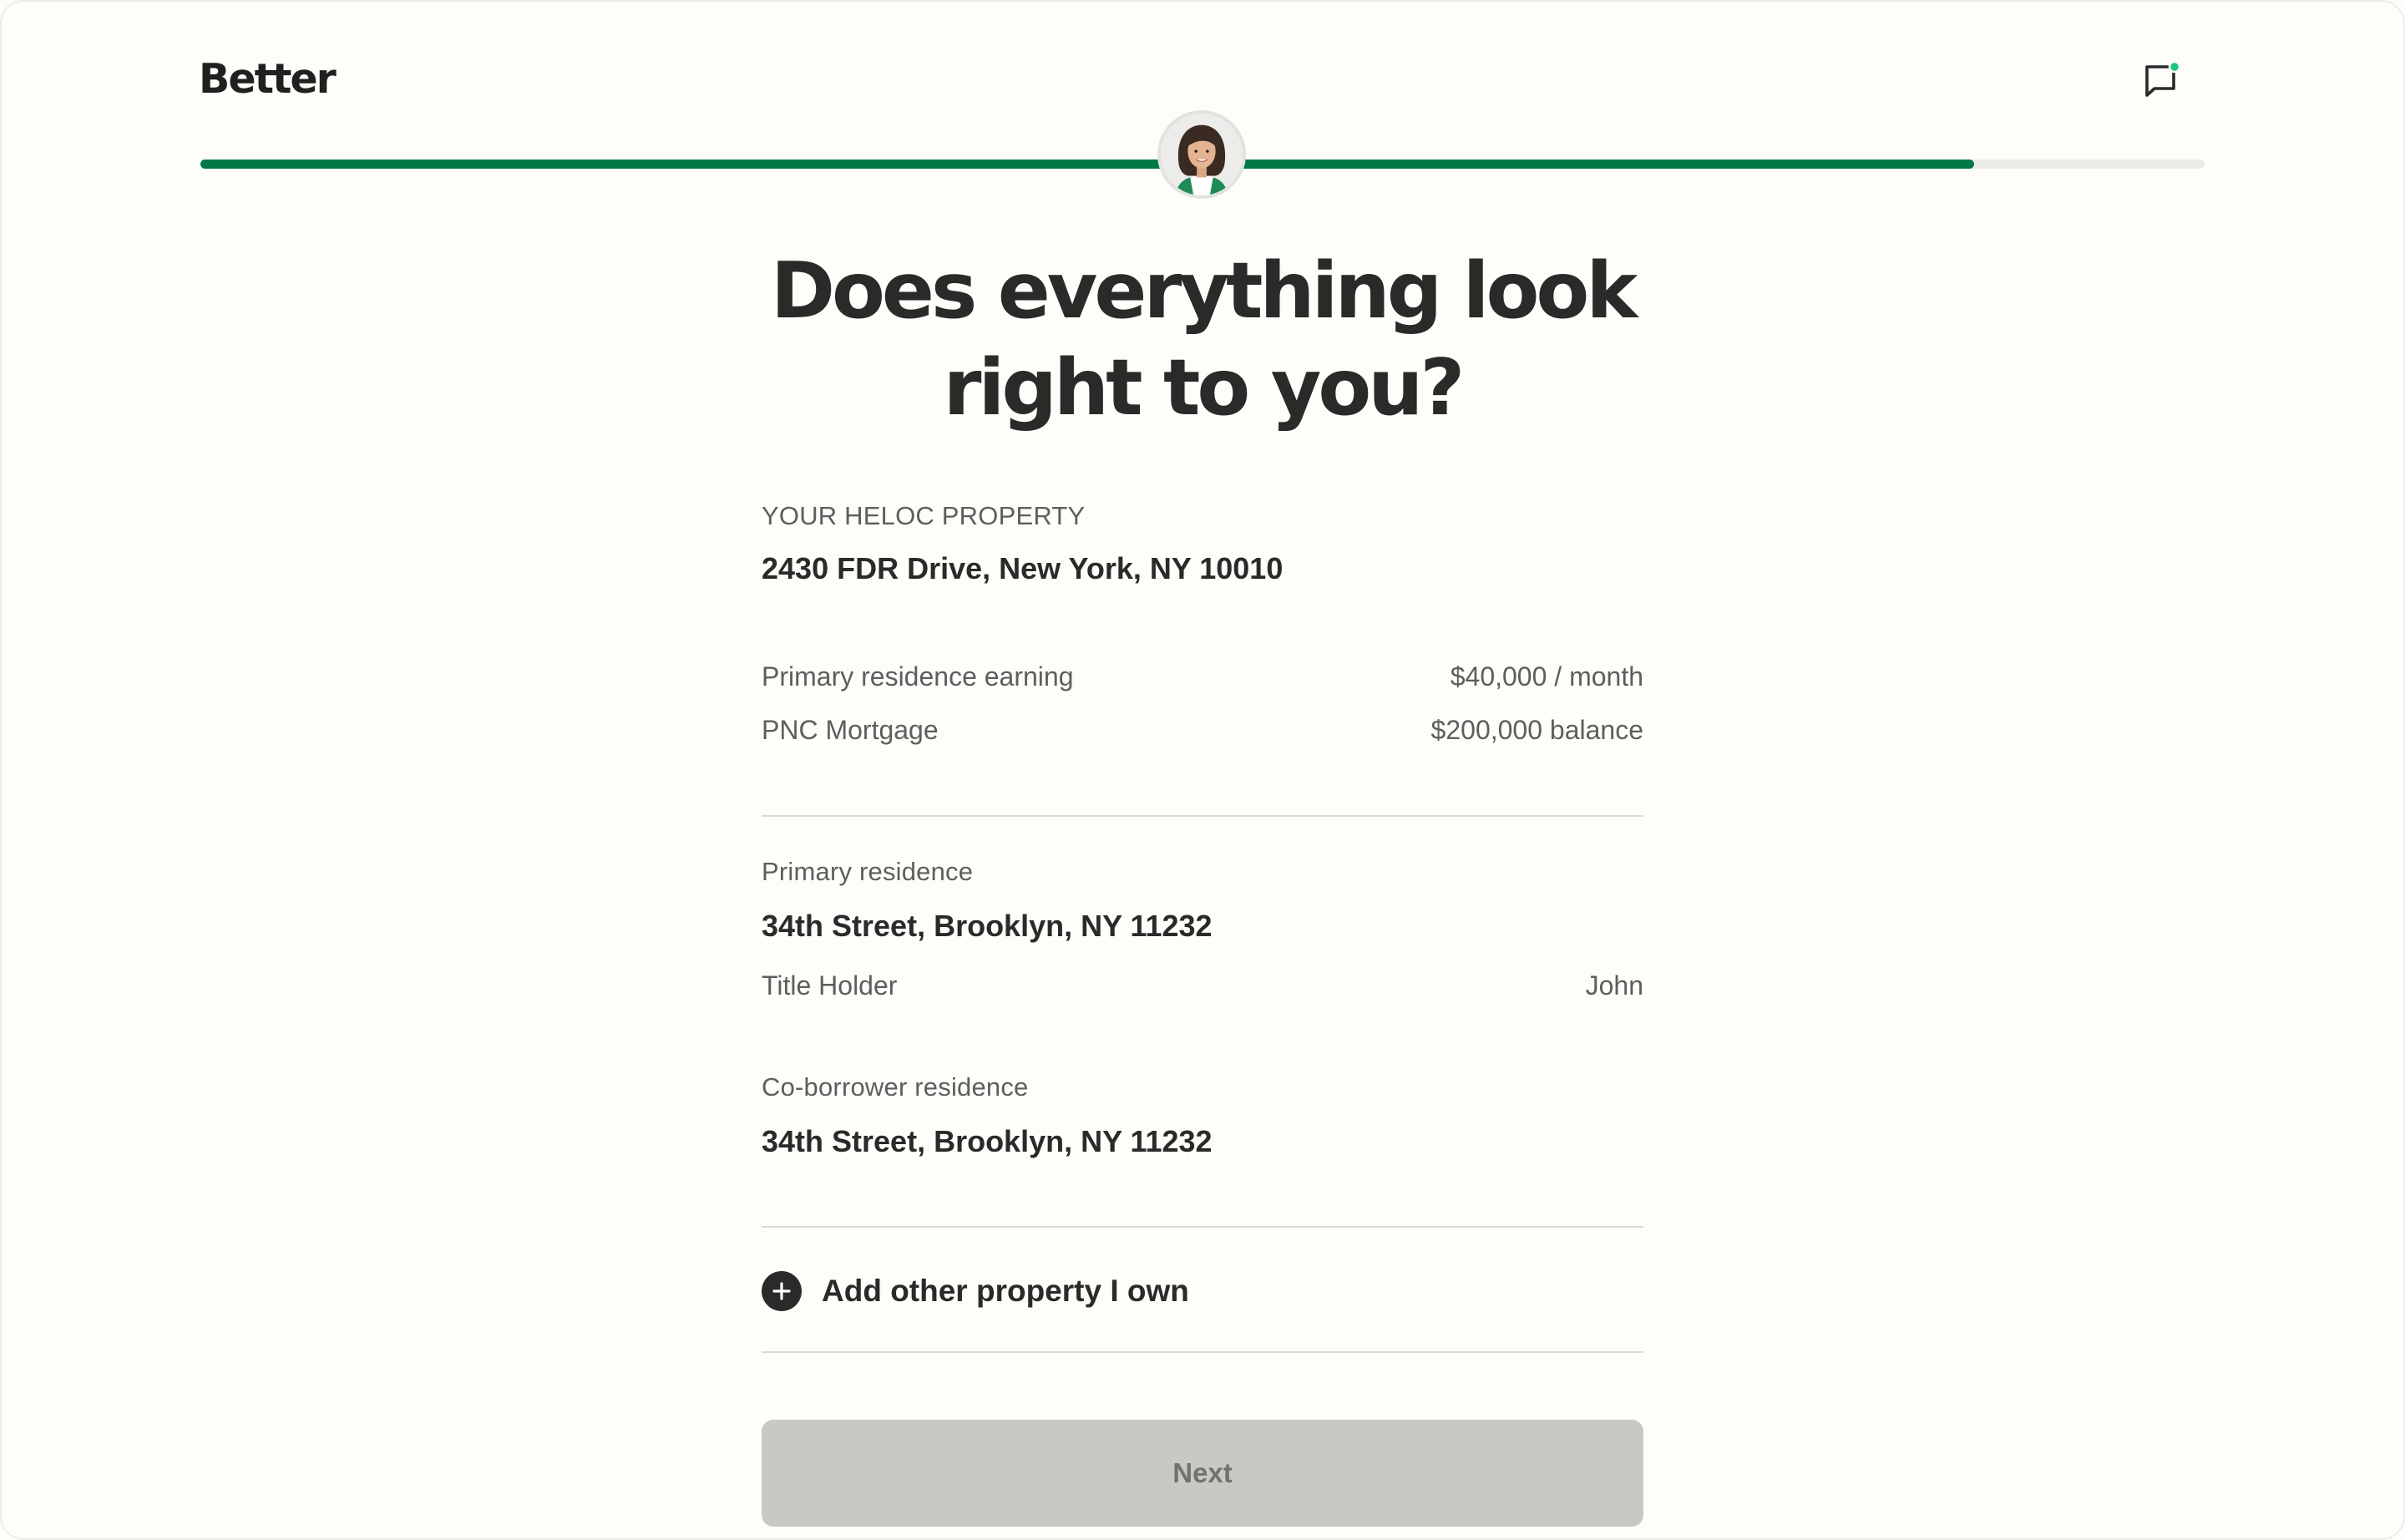 The image size is (2405, 1540). Describe the element at coordinates (1546, 676) in the screenshot. I see `detail-value: $40,000 / month` at that location.